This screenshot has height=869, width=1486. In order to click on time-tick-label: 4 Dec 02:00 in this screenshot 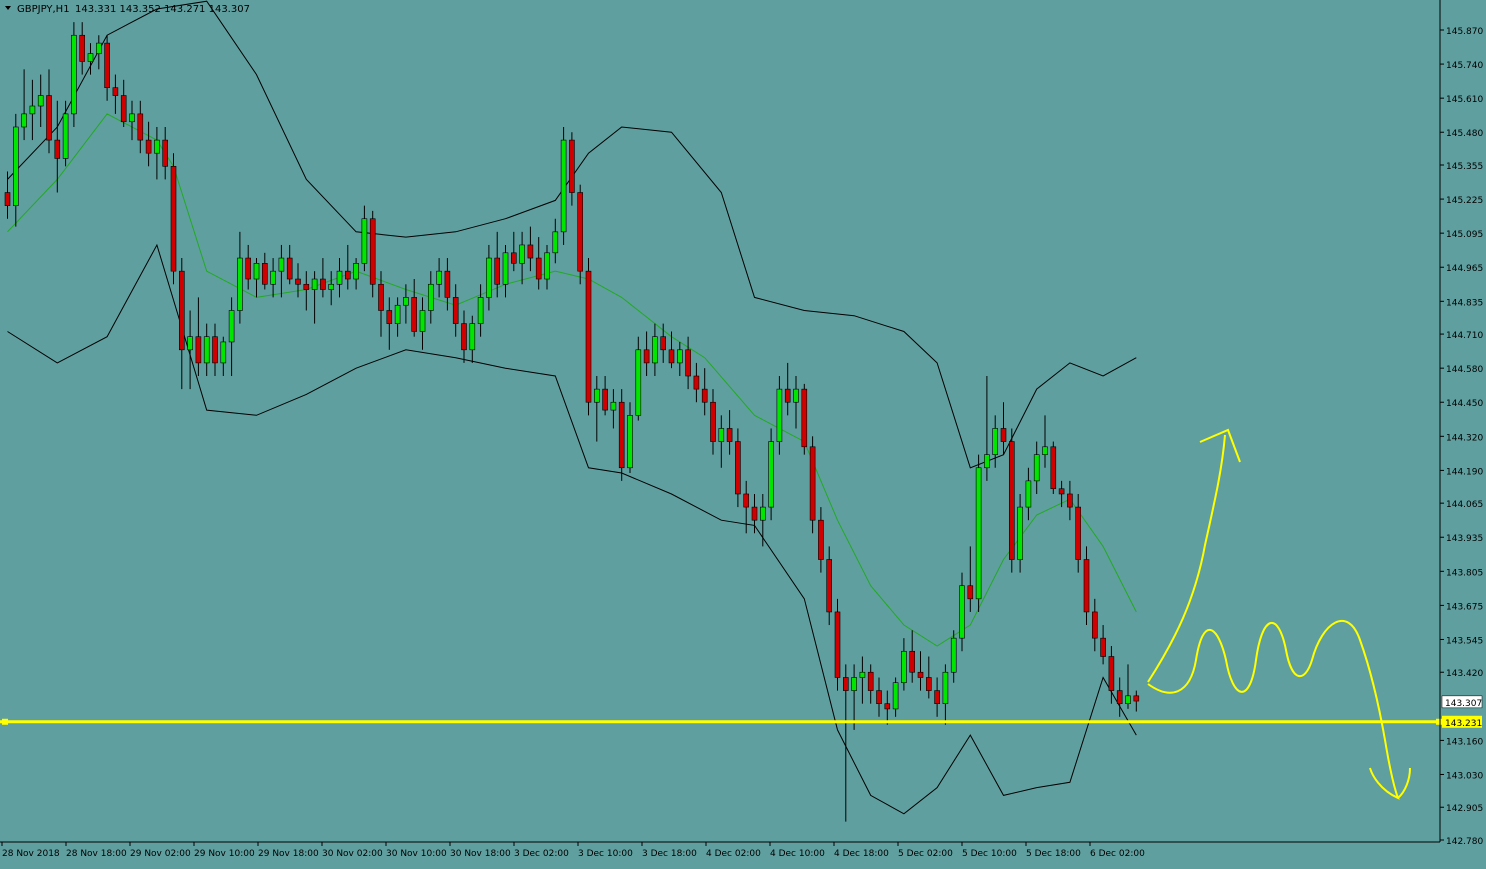, I will do `click(733, 854)`.